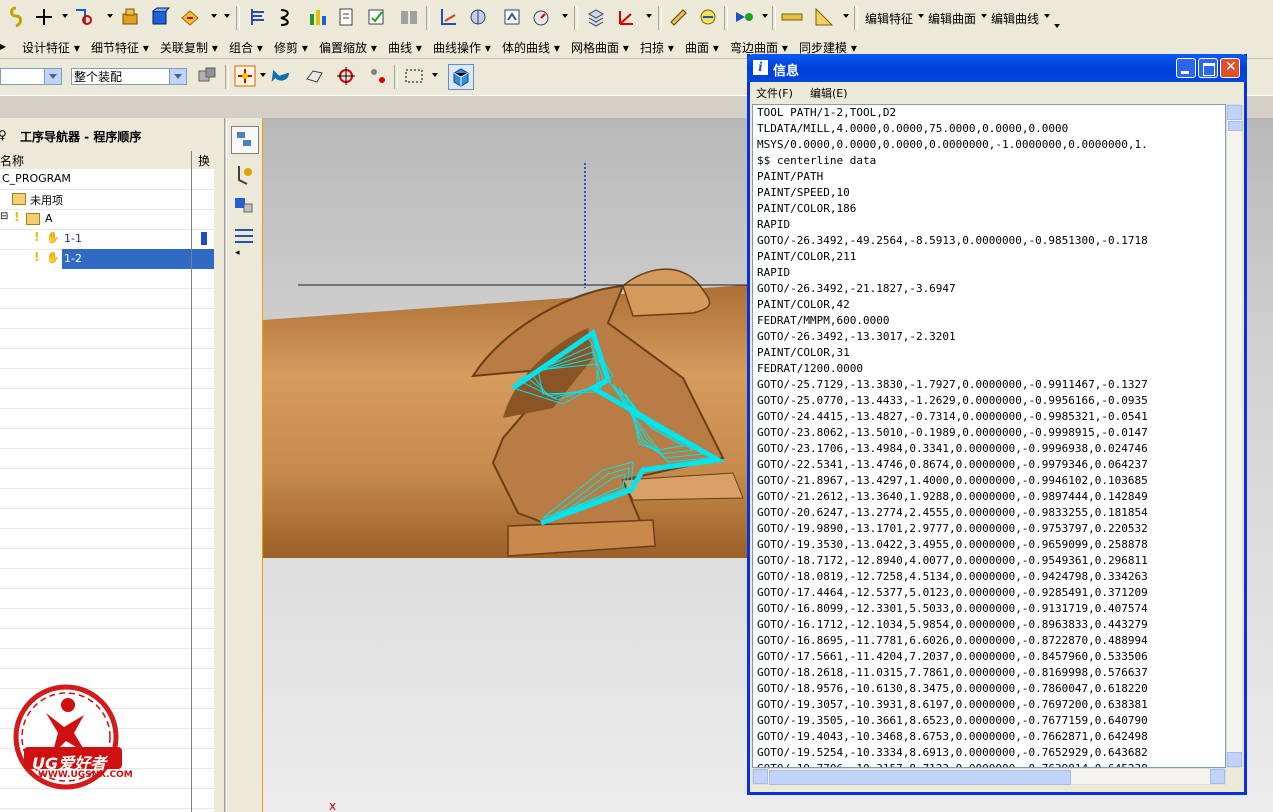 The image size is (1273, 812). What do you see at coordinates (31, 76) in the screenshot?
I see `filter-combo` at bounding box center [31, 76].